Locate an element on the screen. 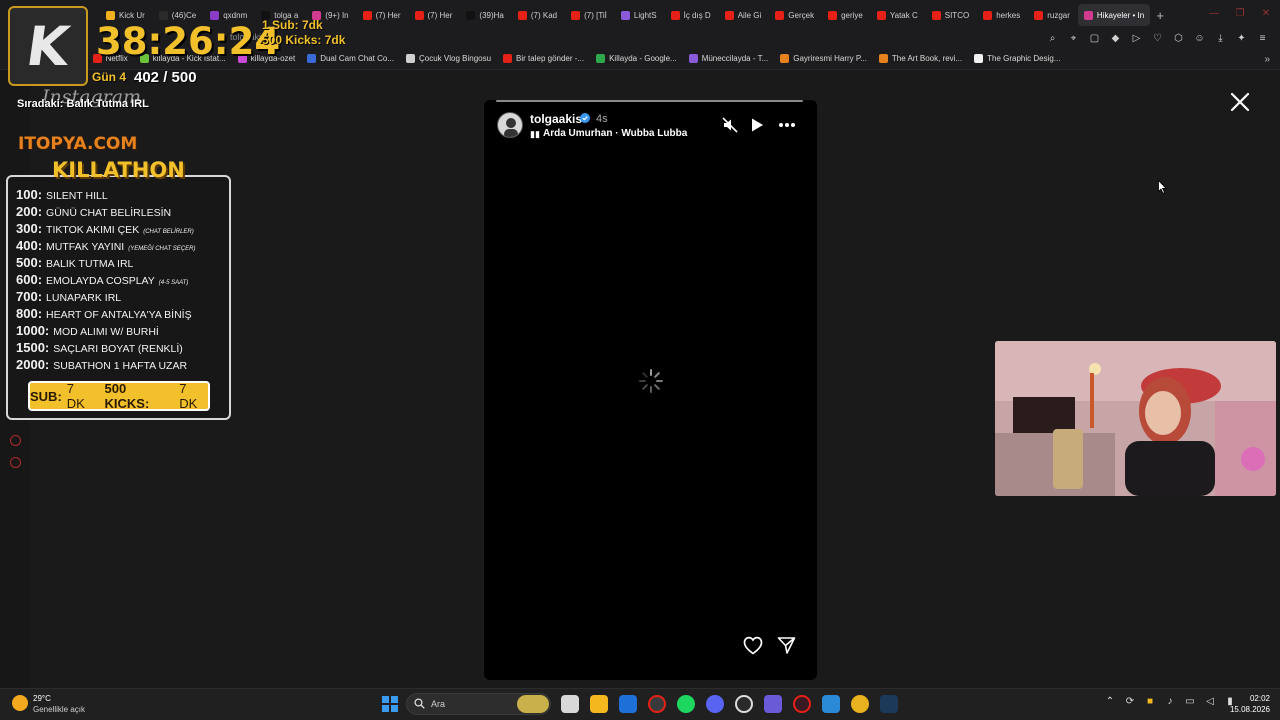 The image size is (1280, 720). story-username: tolgaakis is located at coordinates (556, 119).